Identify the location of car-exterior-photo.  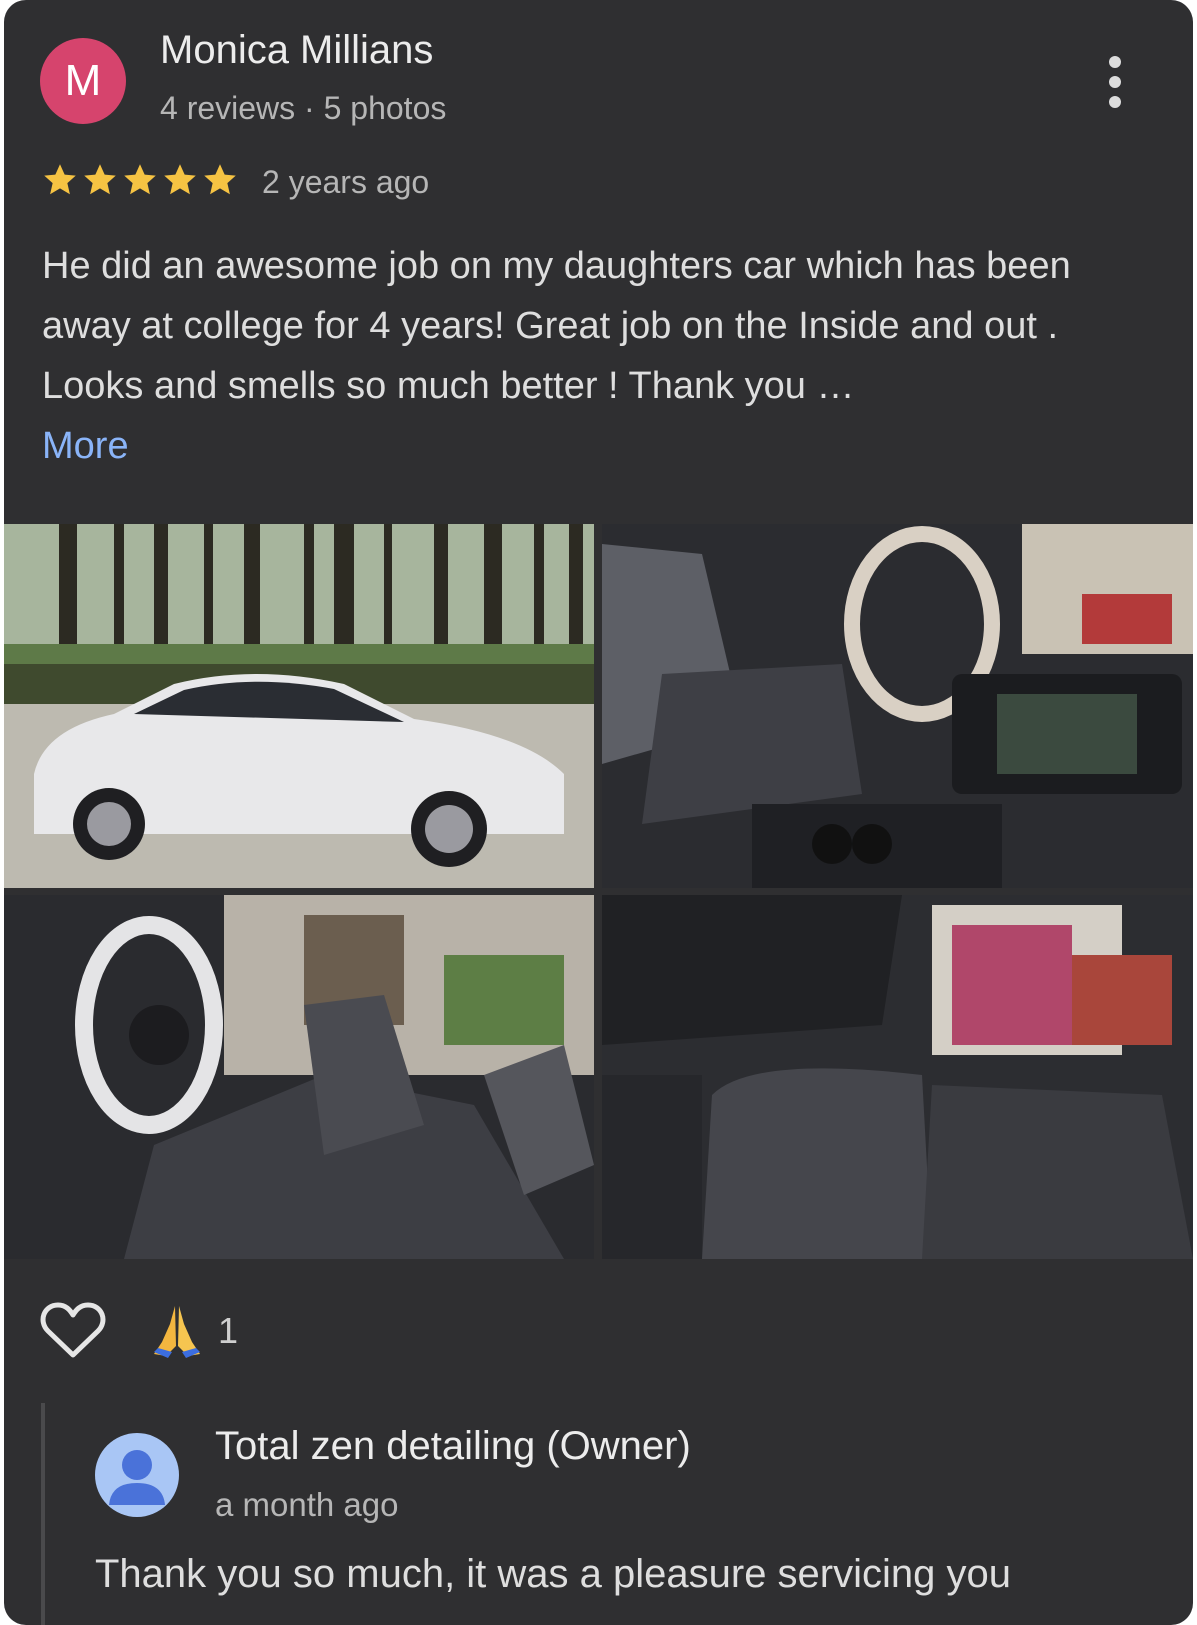
(299, 706).